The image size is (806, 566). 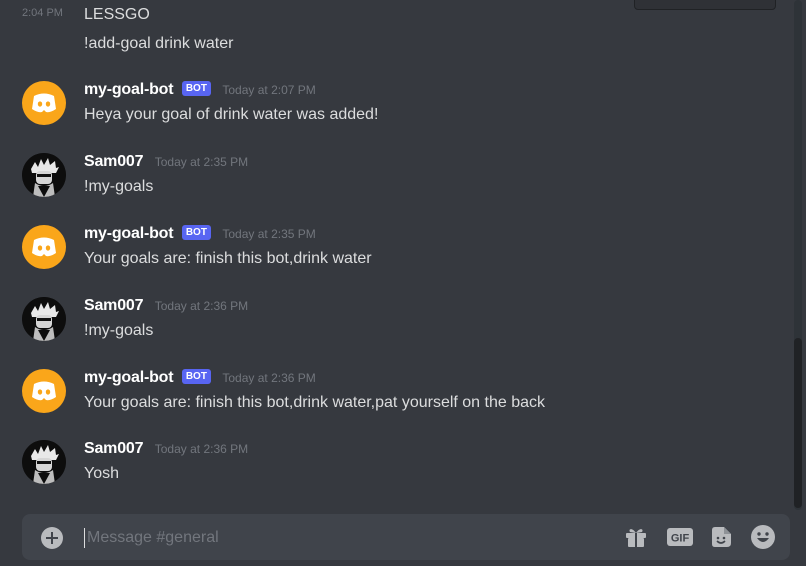 I want to click on gift-icon, so click(x=636, y=538).